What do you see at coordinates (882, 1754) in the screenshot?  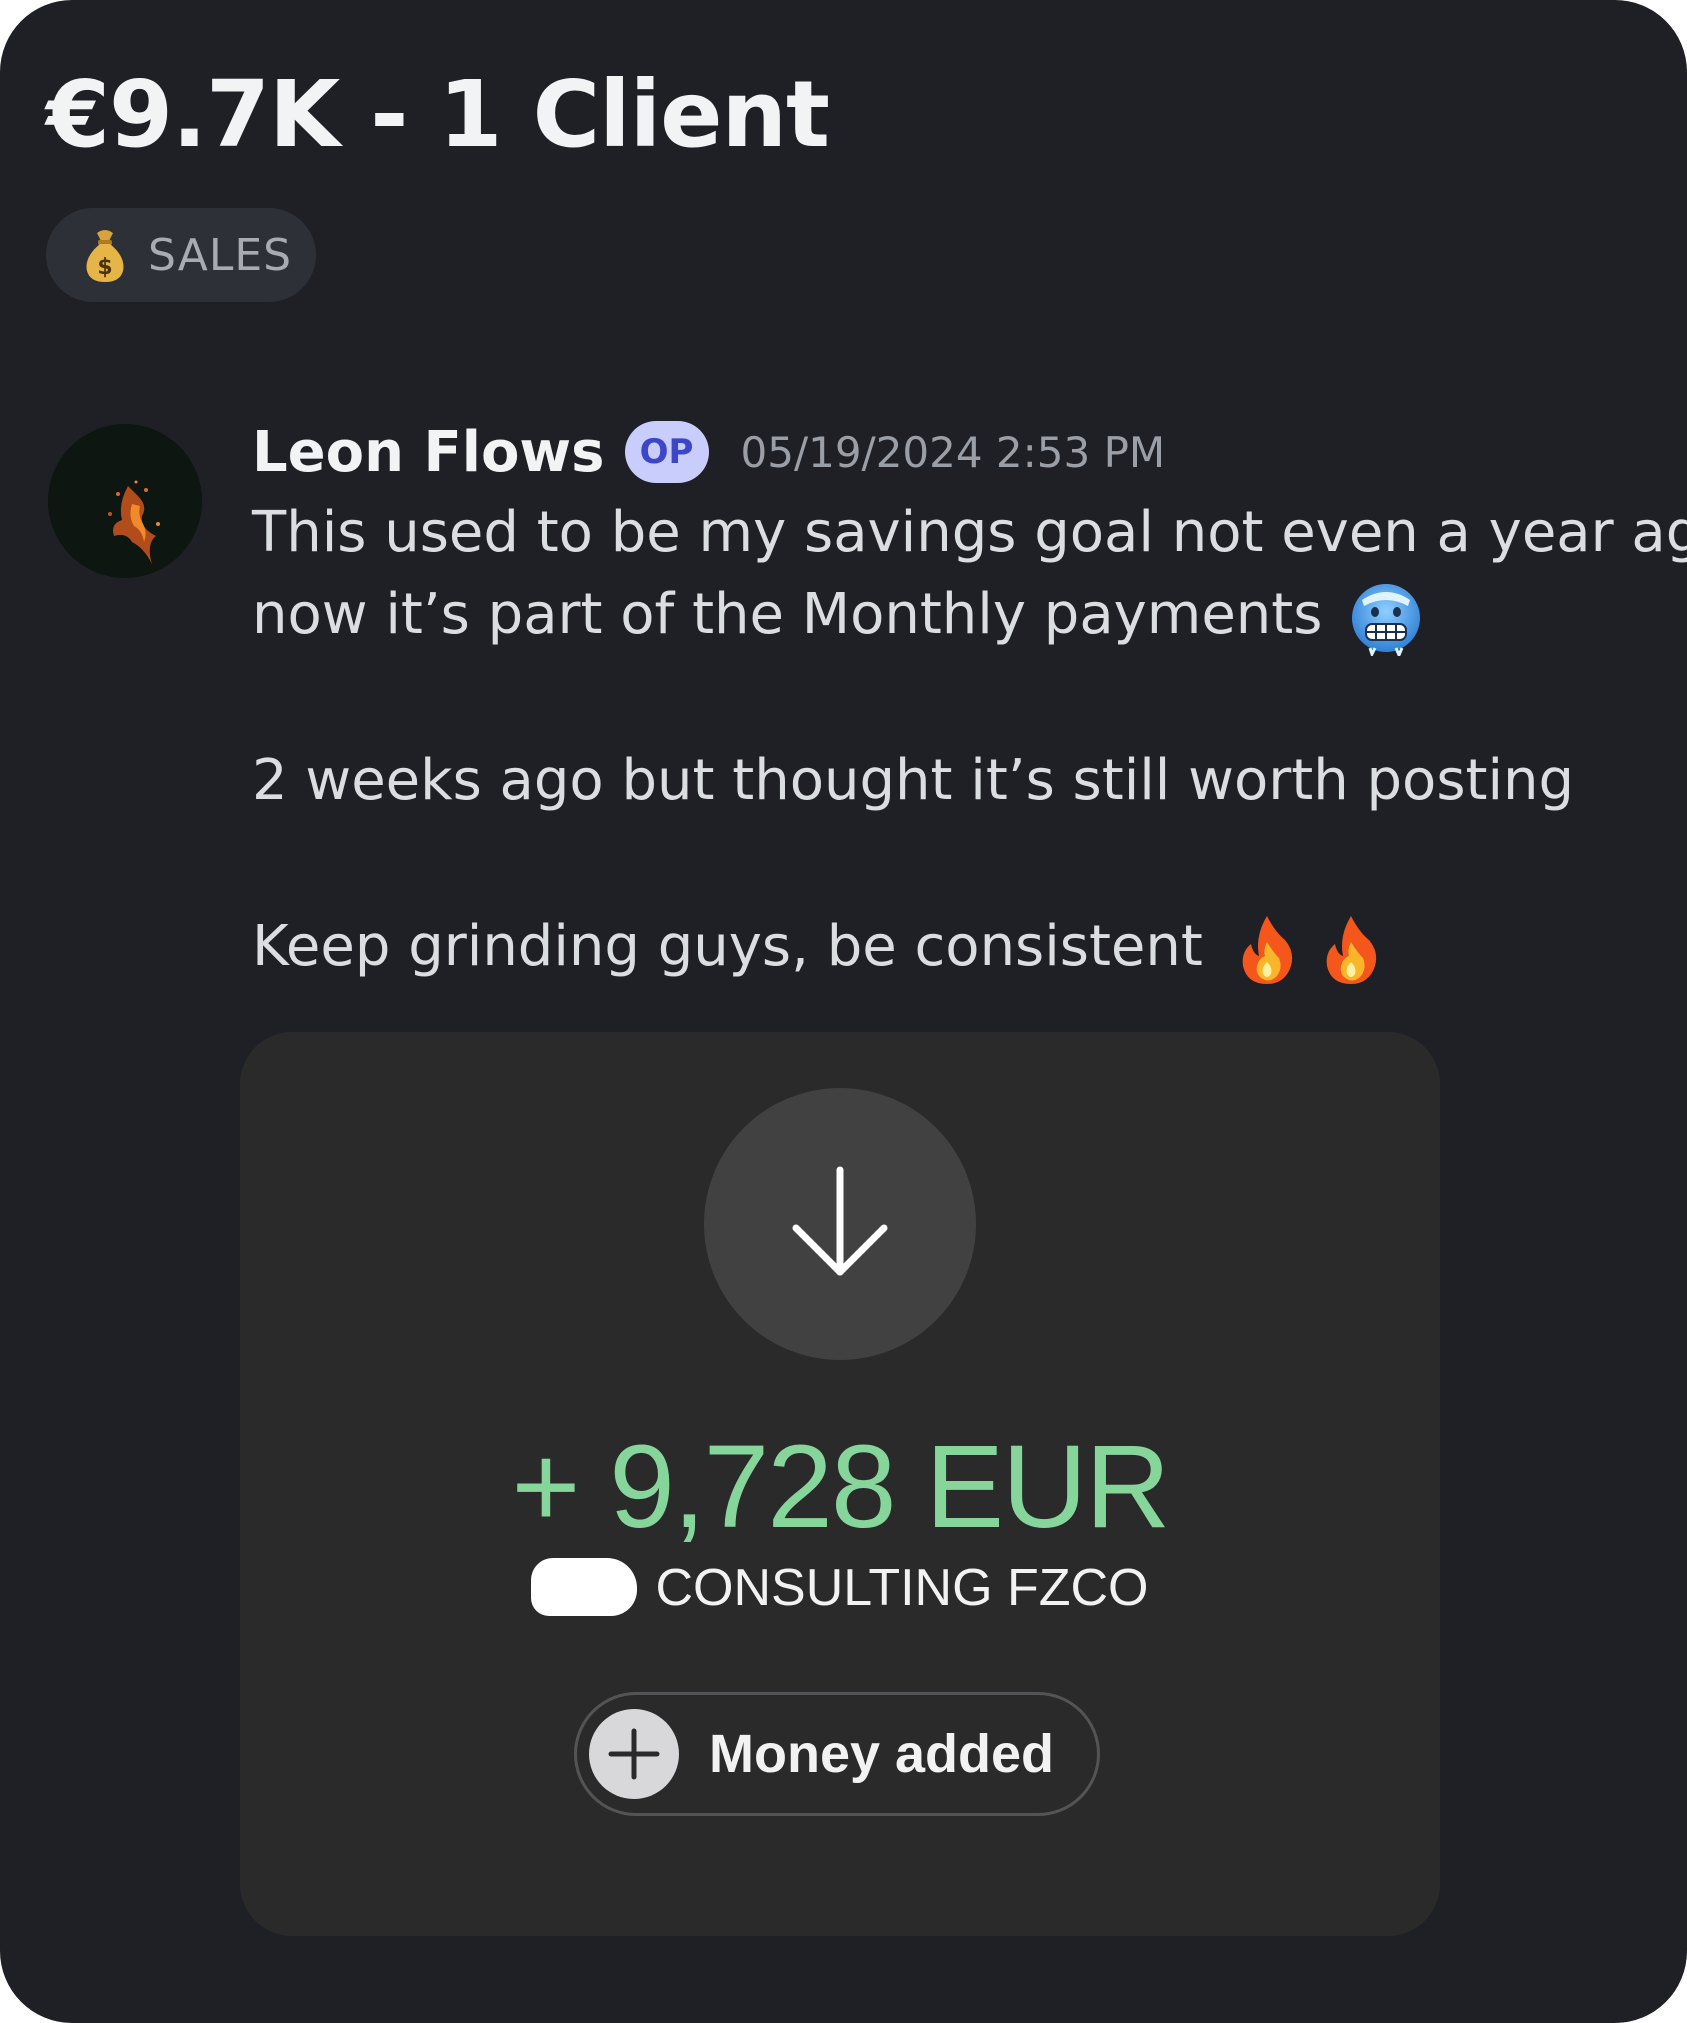 I see `status-label: Money added` at bounding box center [882, 1754].